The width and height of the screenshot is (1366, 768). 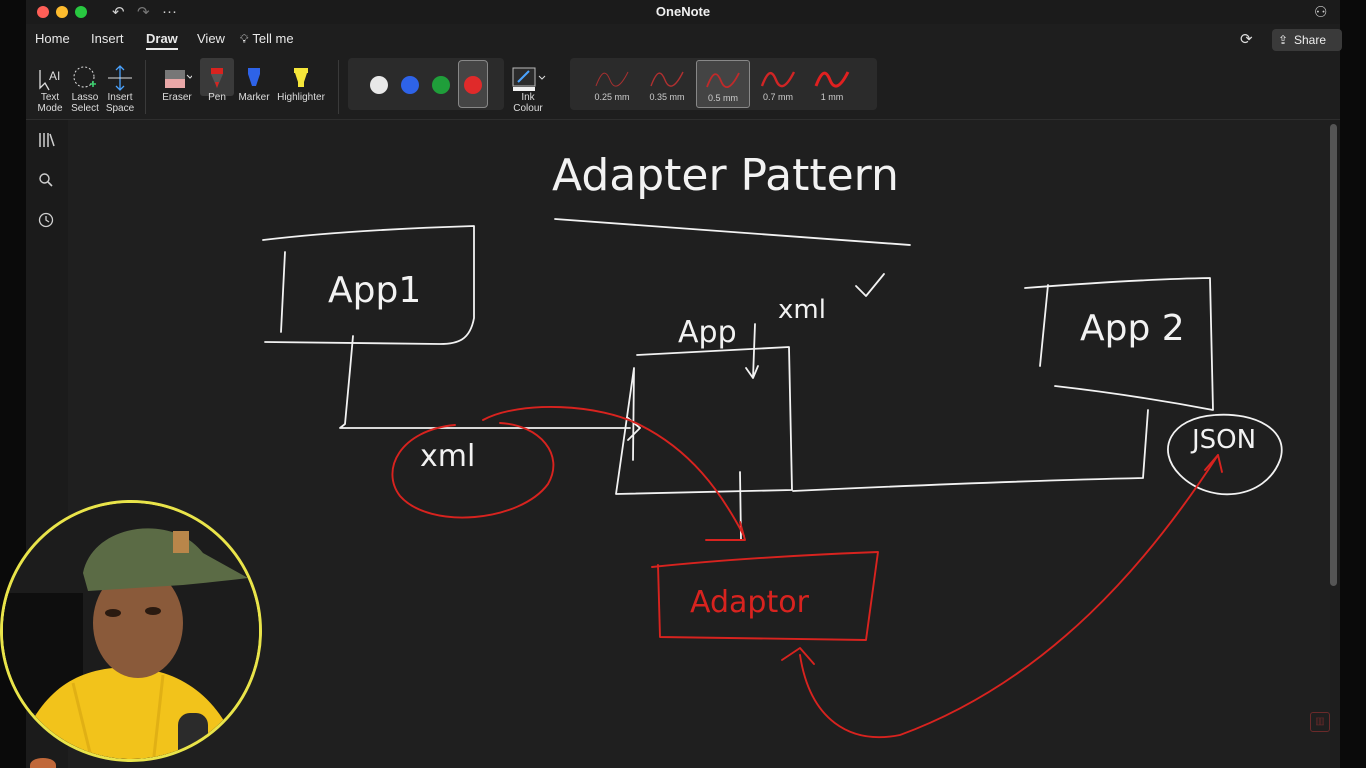 I want to click on avatar, so click(x=43, y=763).